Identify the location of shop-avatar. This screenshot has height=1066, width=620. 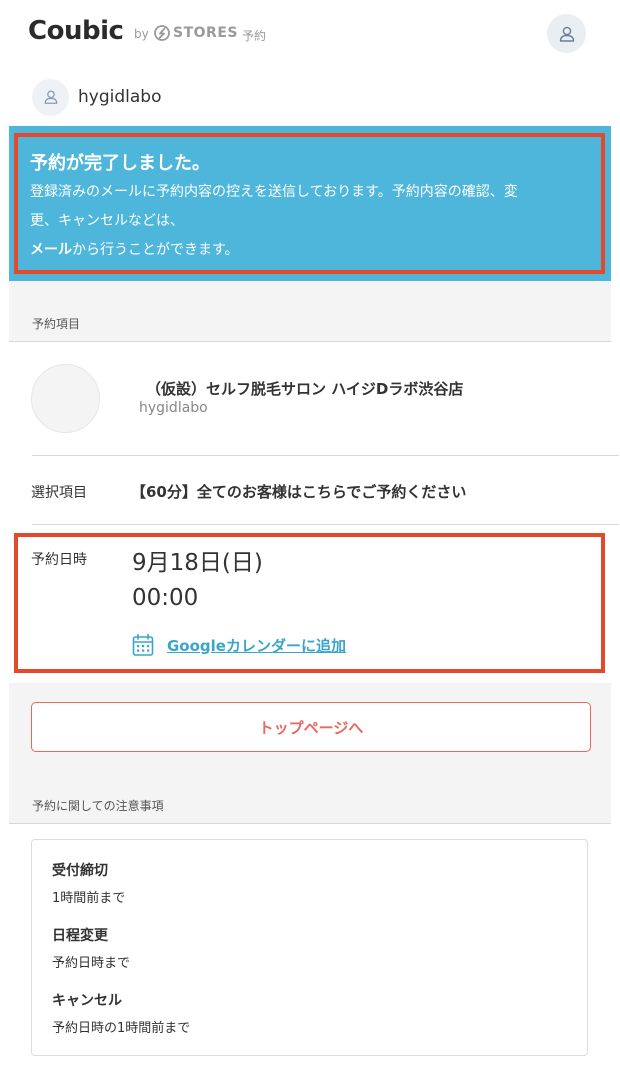
(50, 97).